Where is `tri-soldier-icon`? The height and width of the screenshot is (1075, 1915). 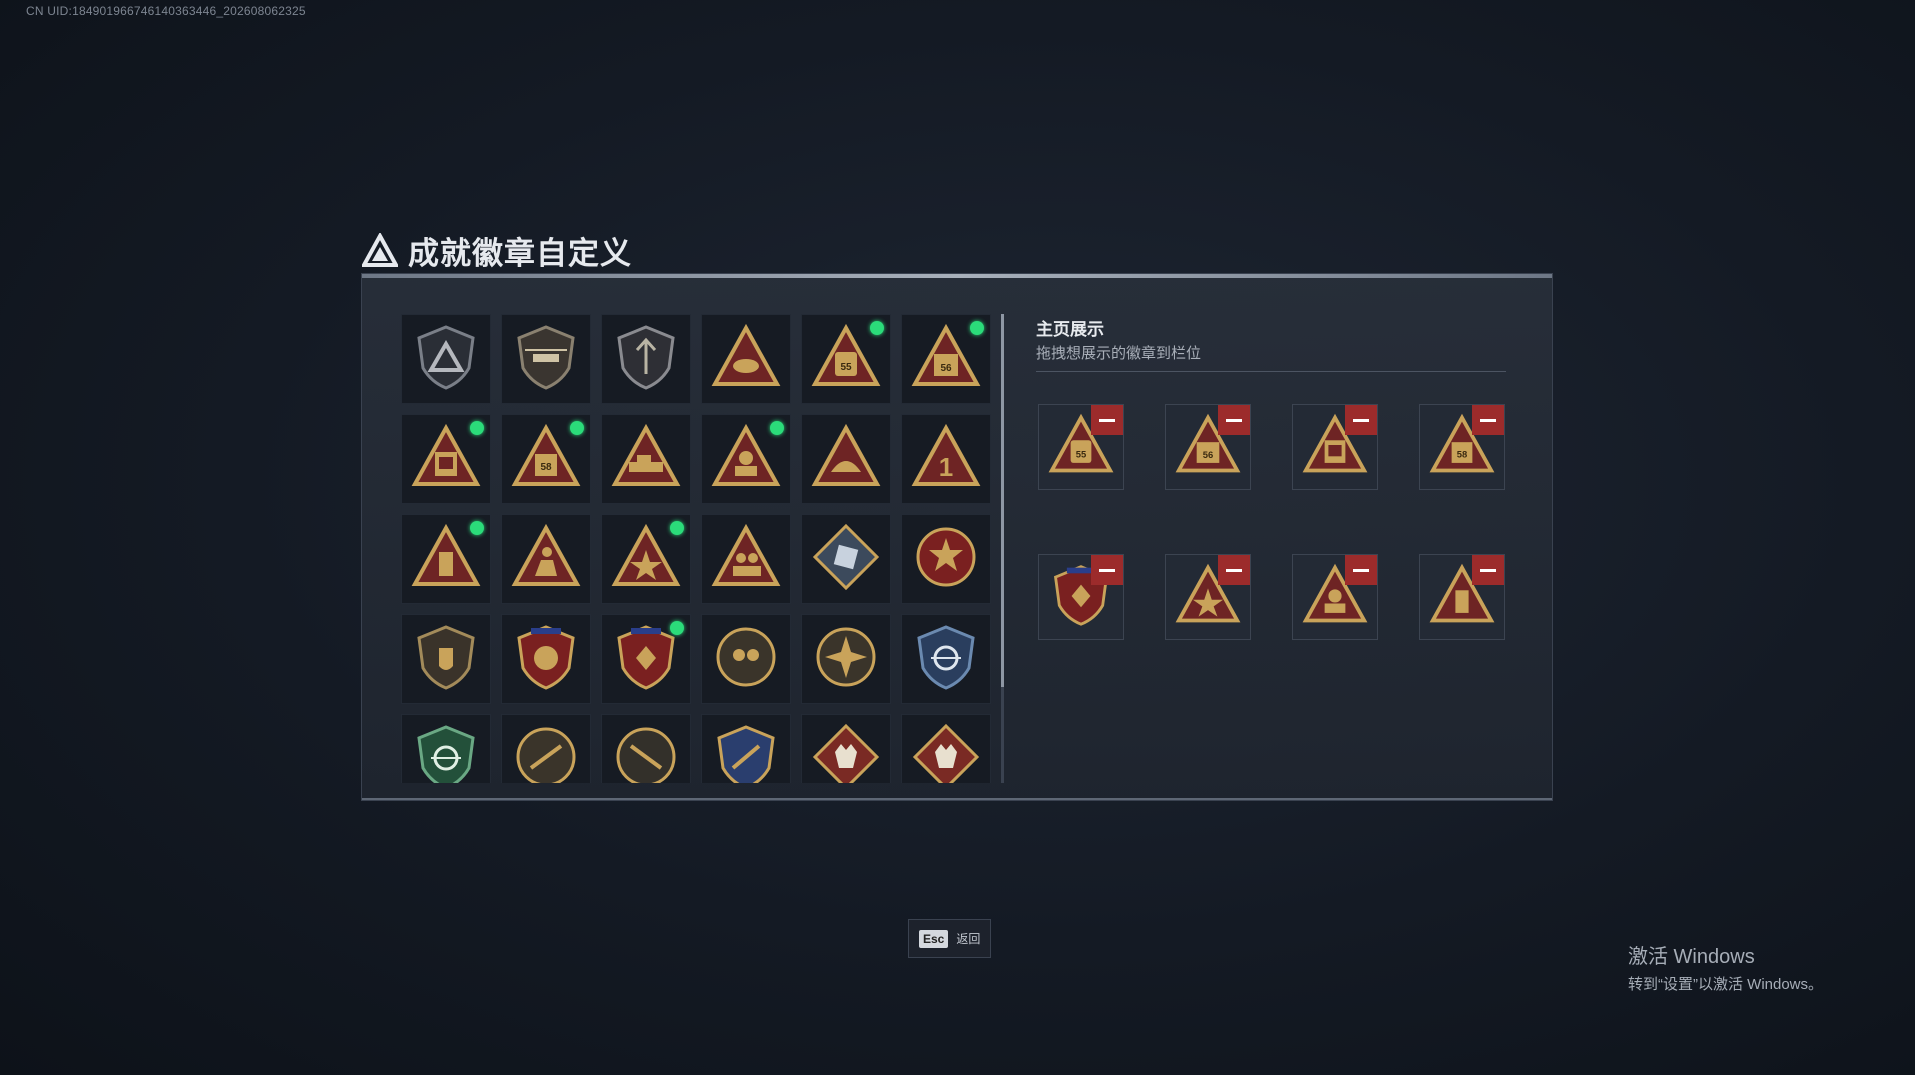 tri-soldier-icon is located at coordinates (746, 459).